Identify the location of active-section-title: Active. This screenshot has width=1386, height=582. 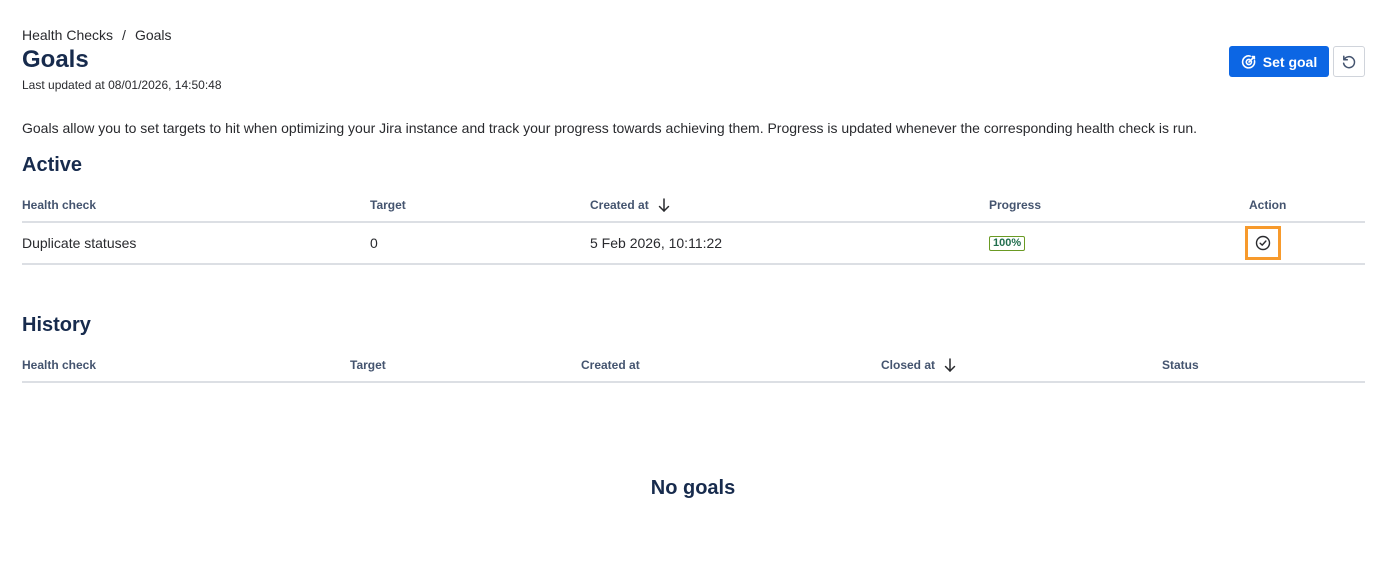
(52, 165).